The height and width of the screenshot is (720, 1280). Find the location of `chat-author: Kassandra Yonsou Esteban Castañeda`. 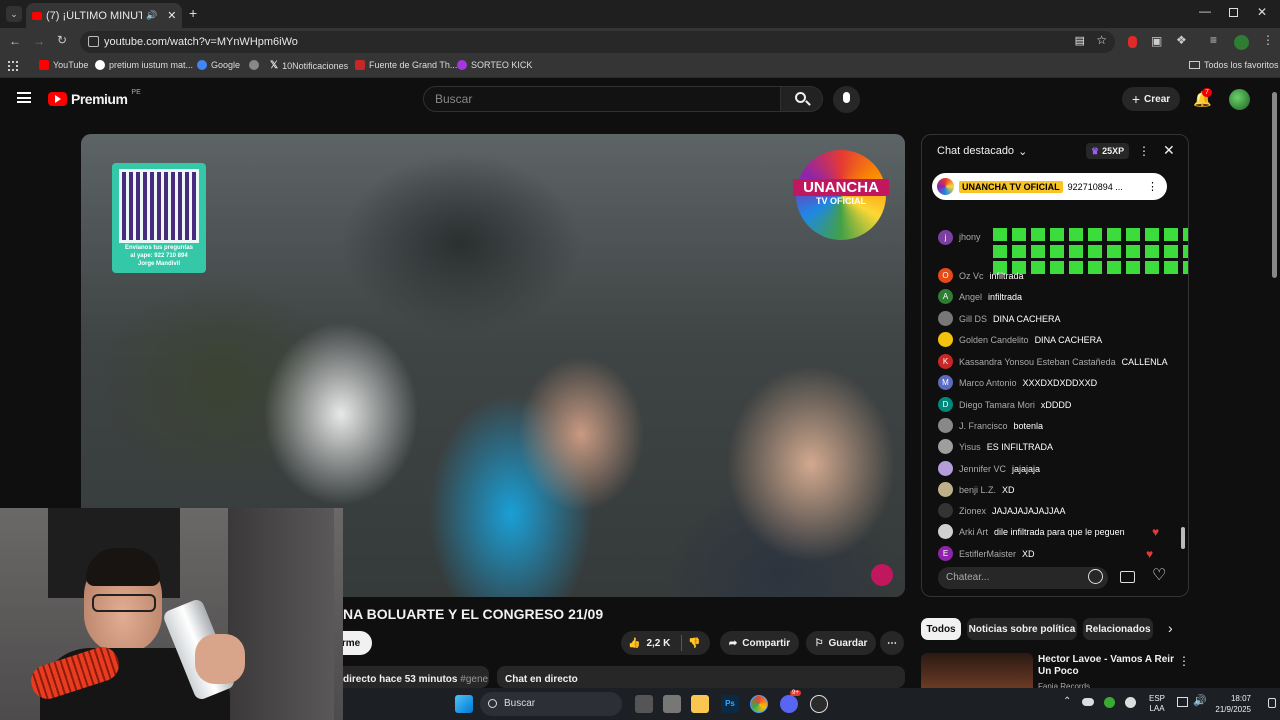

chat-author: Kassandra Yonsou Esteban Castañeda is located at coordinates (1037, 362).